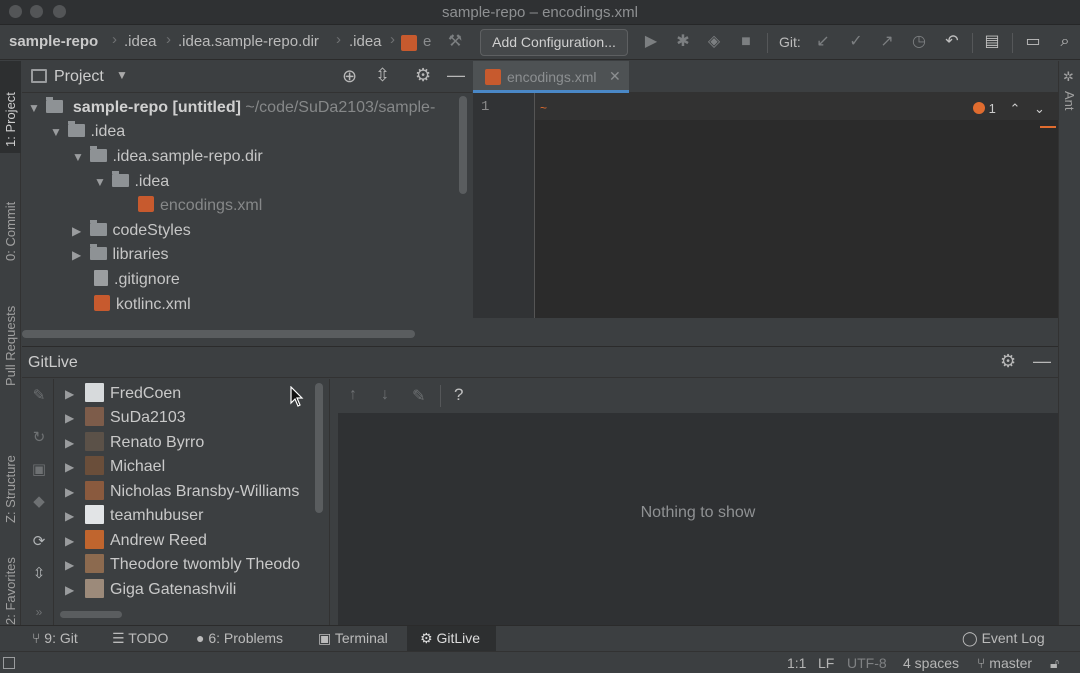  What do you see at coordinates (458, 395) in the screenshot?
I see `help-icon: ?` at bounding box center [458, 395].